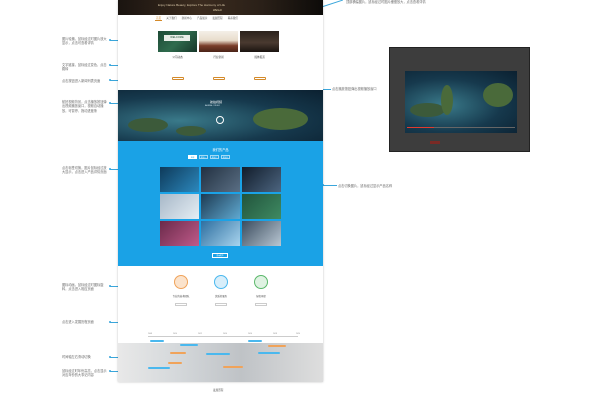  Describe the element at coordinates (187, 18) in the screenshot. I see `nav-item-news: 新闻中心` at that location.